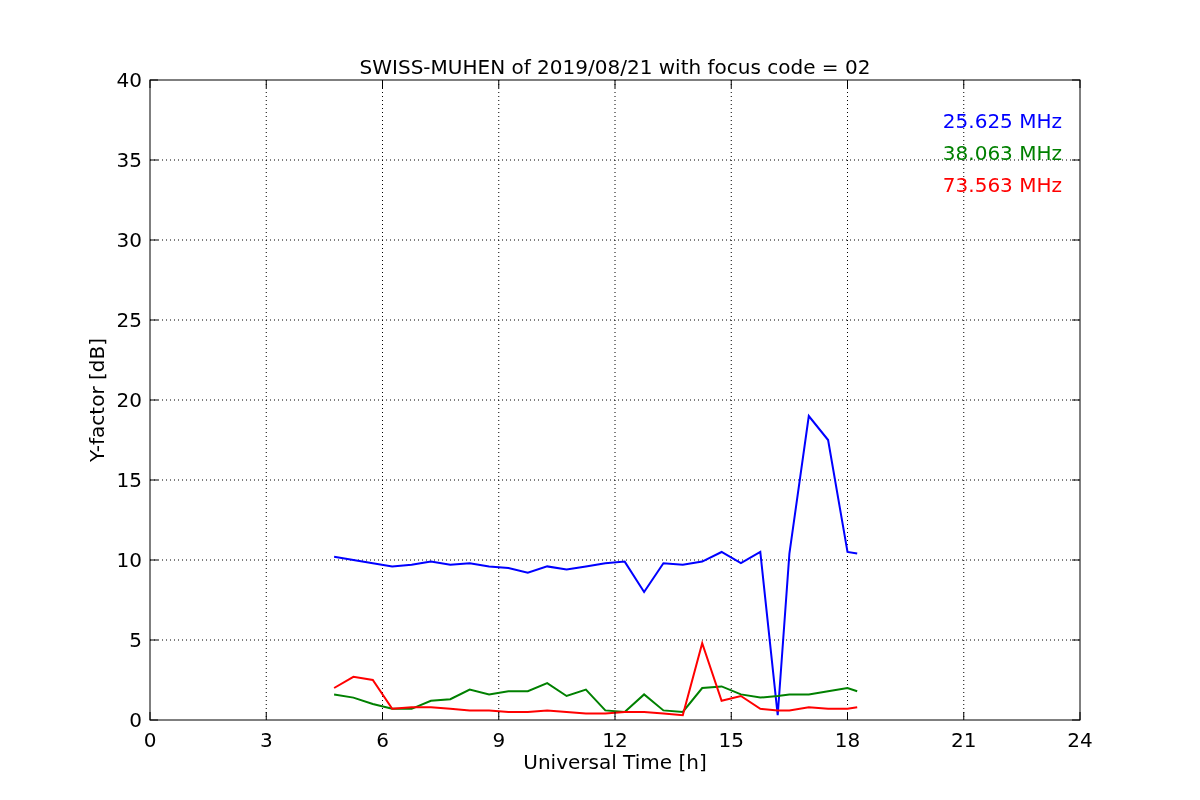 This screenshot has width=1200, height=800. Describe the element at coordinates (382, 740) in the screenshot. I see `x-tick-label: 6` at that location.